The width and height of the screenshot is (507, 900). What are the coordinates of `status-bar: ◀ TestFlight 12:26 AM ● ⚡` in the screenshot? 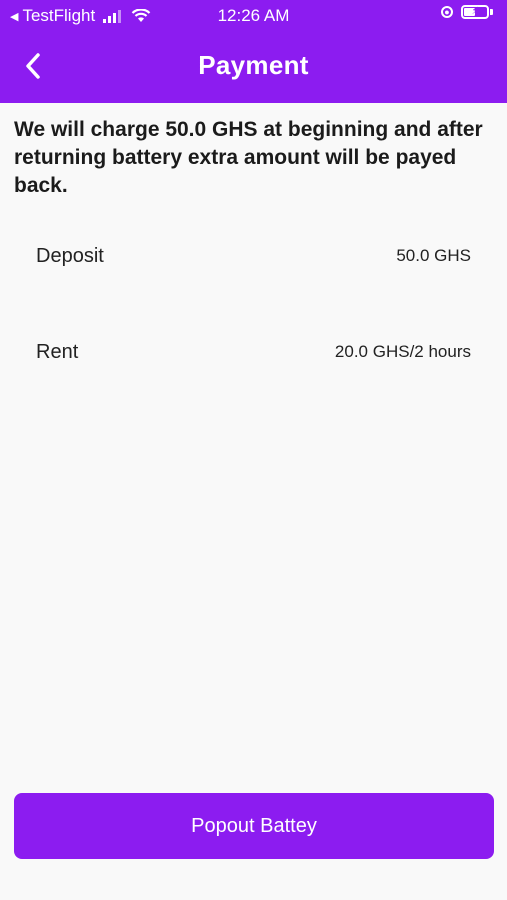 It's located at (253, 15).